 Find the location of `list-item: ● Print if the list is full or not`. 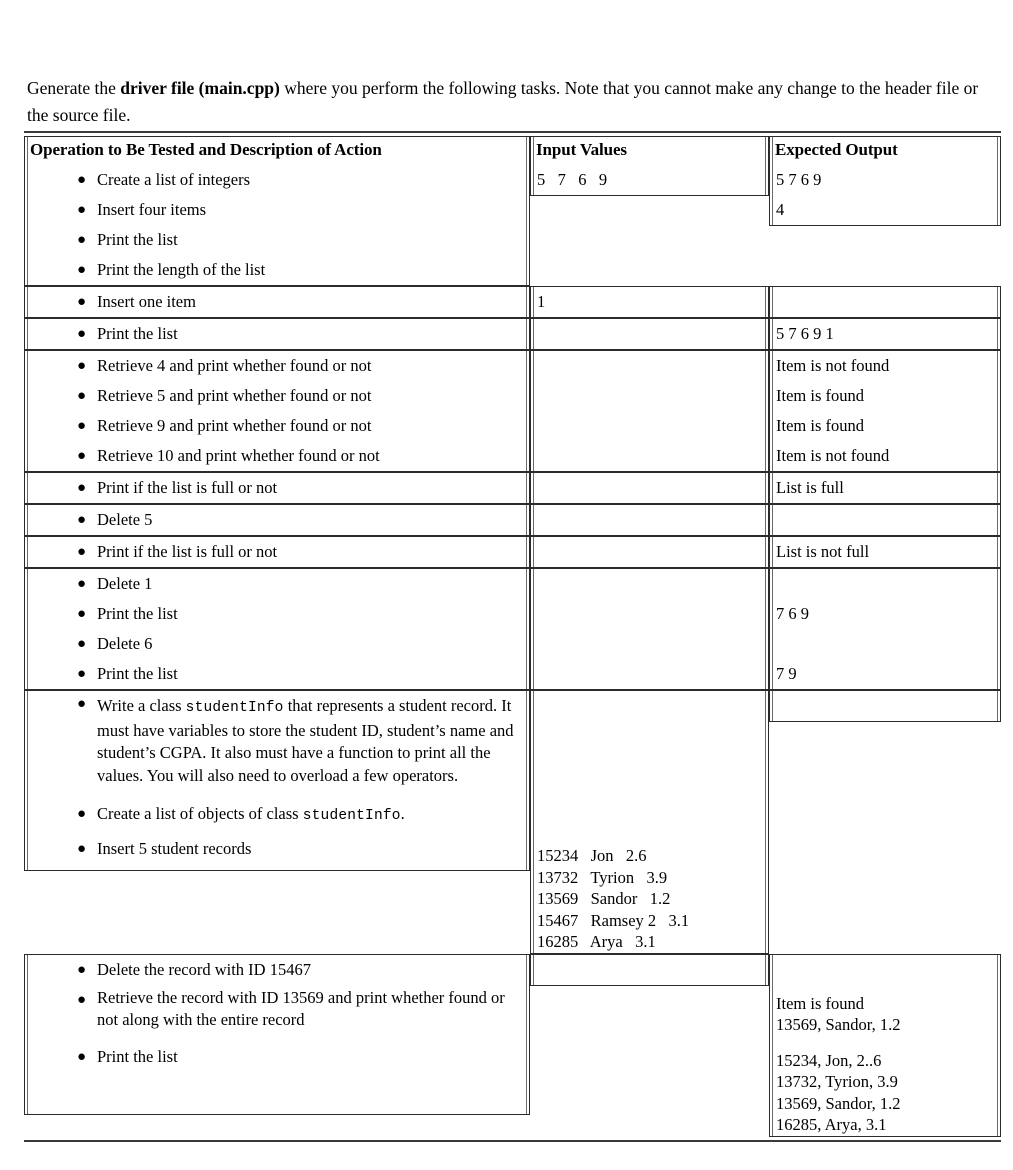

list-item: ● Print if the list is full or not is located at coordinates (277, 552).